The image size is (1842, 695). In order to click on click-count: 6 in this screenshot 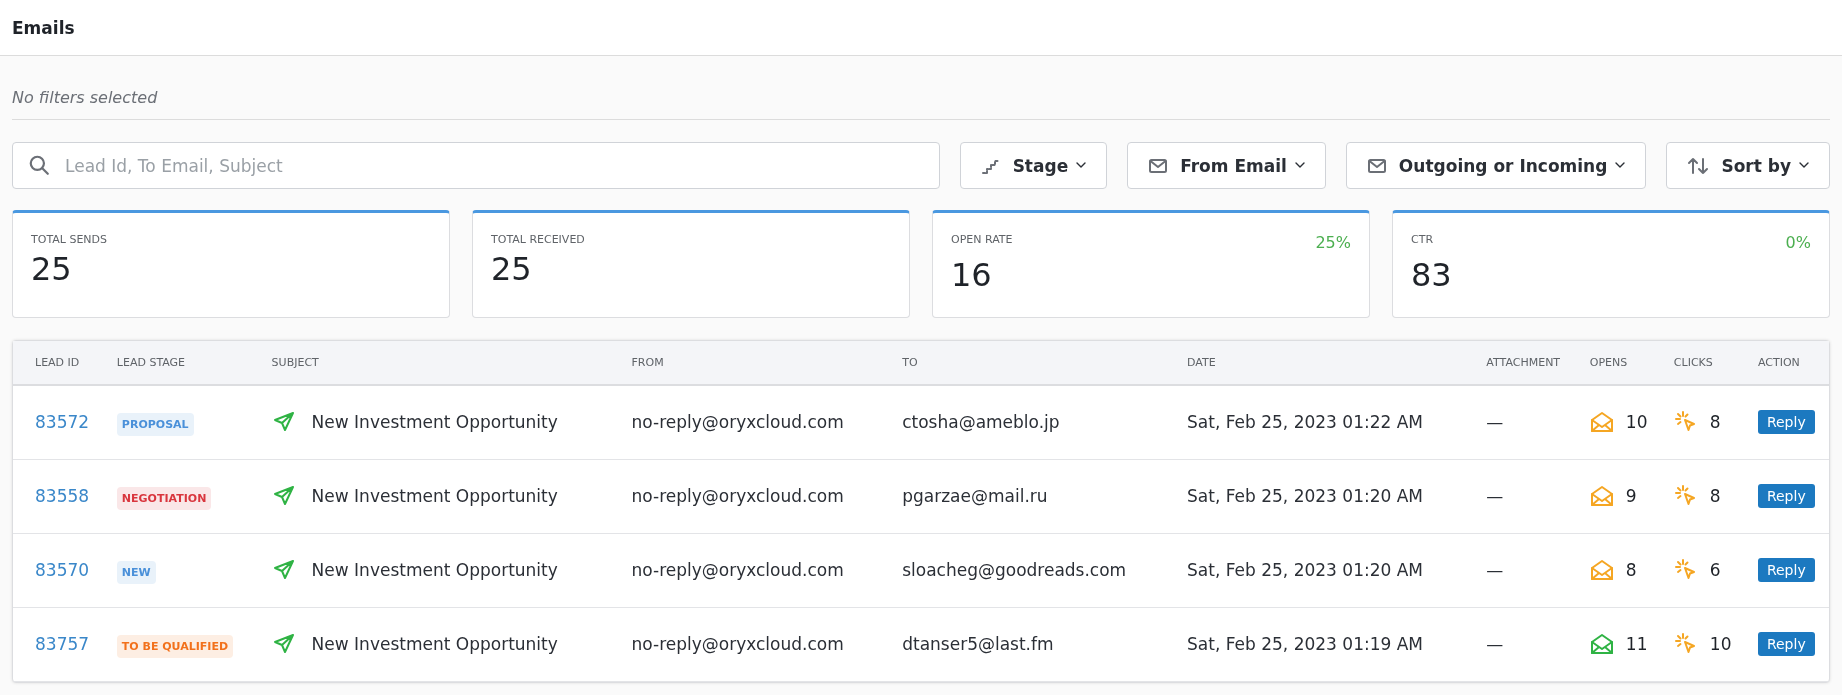, I will do `click(1715, 570)`.